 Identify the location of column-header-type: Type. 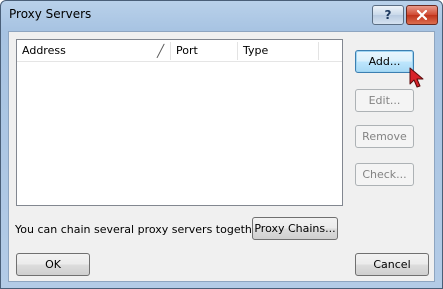
(278, 51).